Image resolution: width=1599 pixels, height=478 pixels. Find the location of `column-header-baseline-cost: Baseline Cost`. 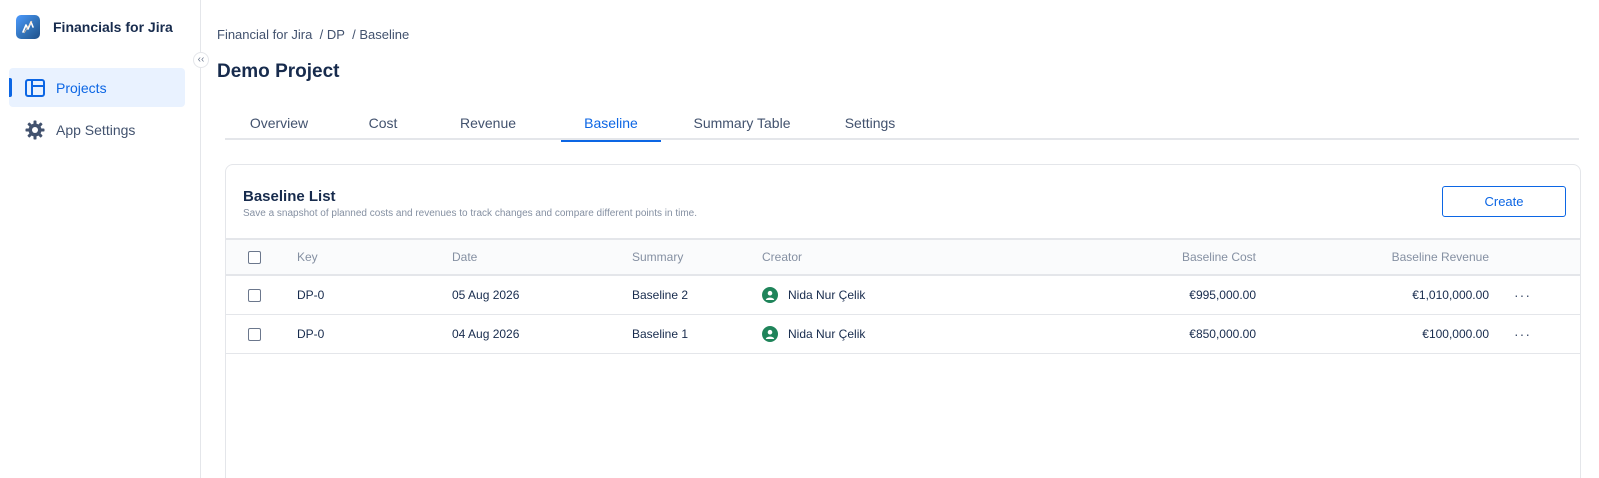

column-header-baseline-cost: Baseline Cost is located at coordinates (1181, 257).